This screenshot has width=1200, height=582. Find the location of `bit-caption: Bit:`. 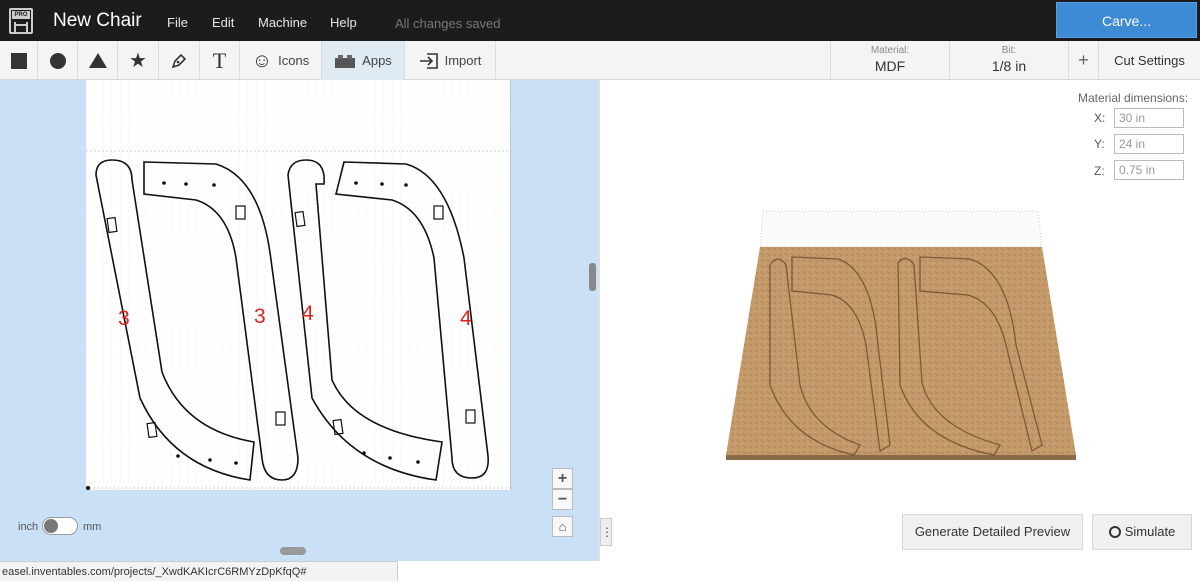

bit-caption: Bit: is located at coordinates (1009, 50).